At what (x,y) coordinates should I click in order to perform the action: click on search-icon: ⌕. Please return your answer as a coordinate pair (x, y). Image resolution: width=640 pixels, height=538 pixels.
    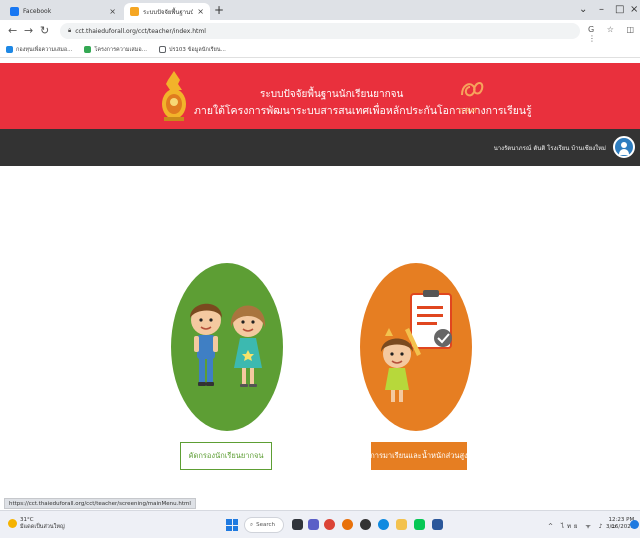
    Looking at the image, I should click on (252, 524).